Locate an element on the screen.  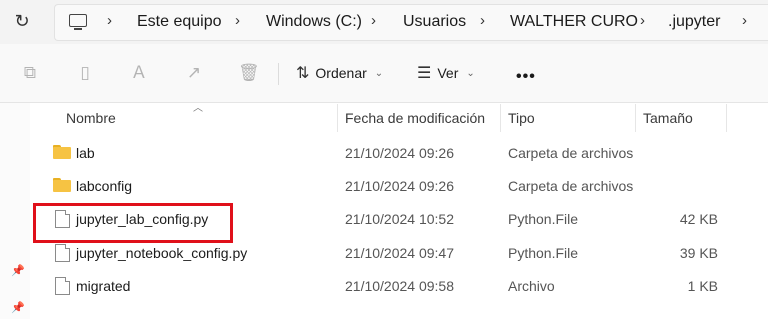
file-modified: 21/10/2024 09:47 is located at coordinates (399, 253).